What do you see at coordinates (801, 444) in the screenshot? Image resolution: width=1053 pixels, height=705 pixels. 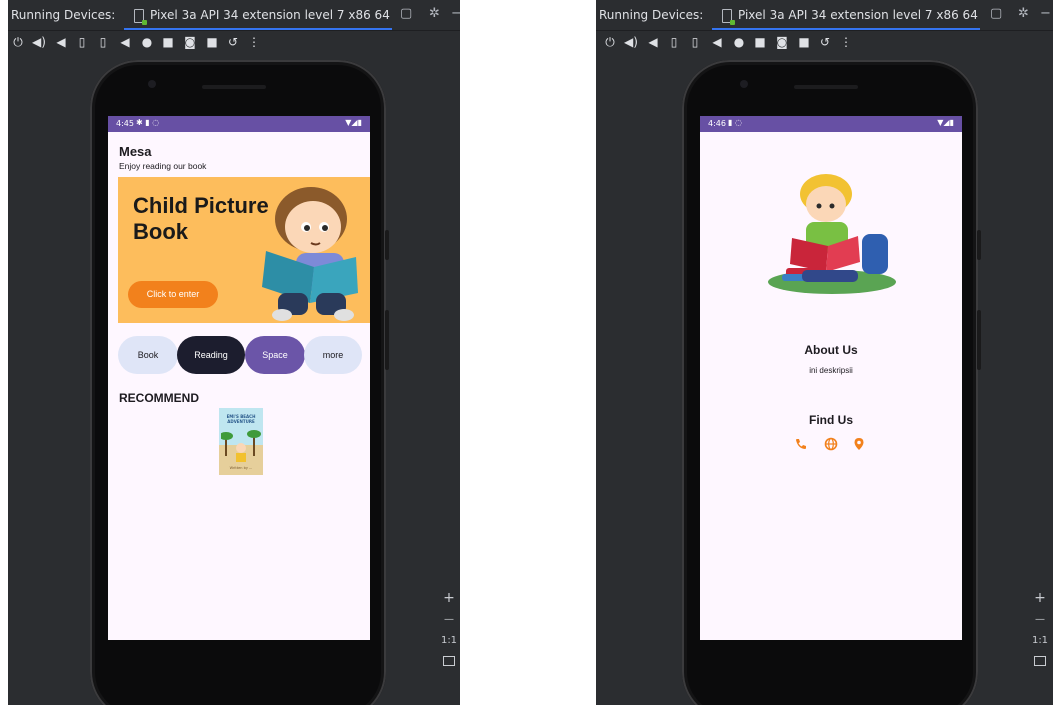 I see `phone-icon` at bounding box center [801, 444].